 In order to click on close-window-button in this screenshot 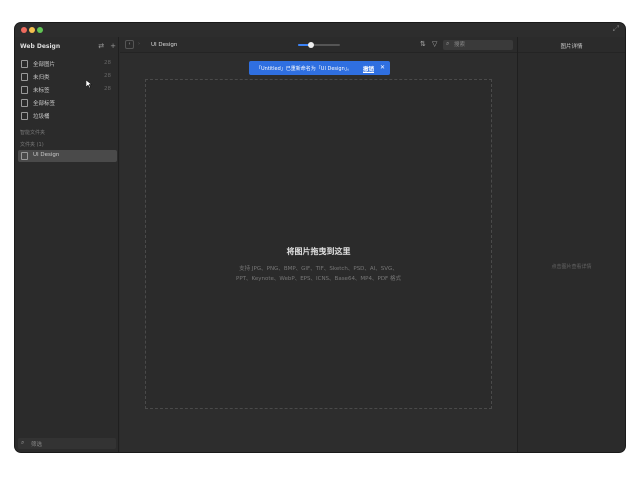, I will do `click(24, 30)`.